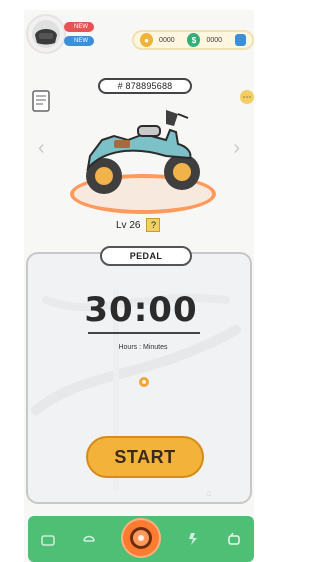 This screenshot has height=562, width=320. I want to click on gold-coin-icon: ●, so click(147, 40).